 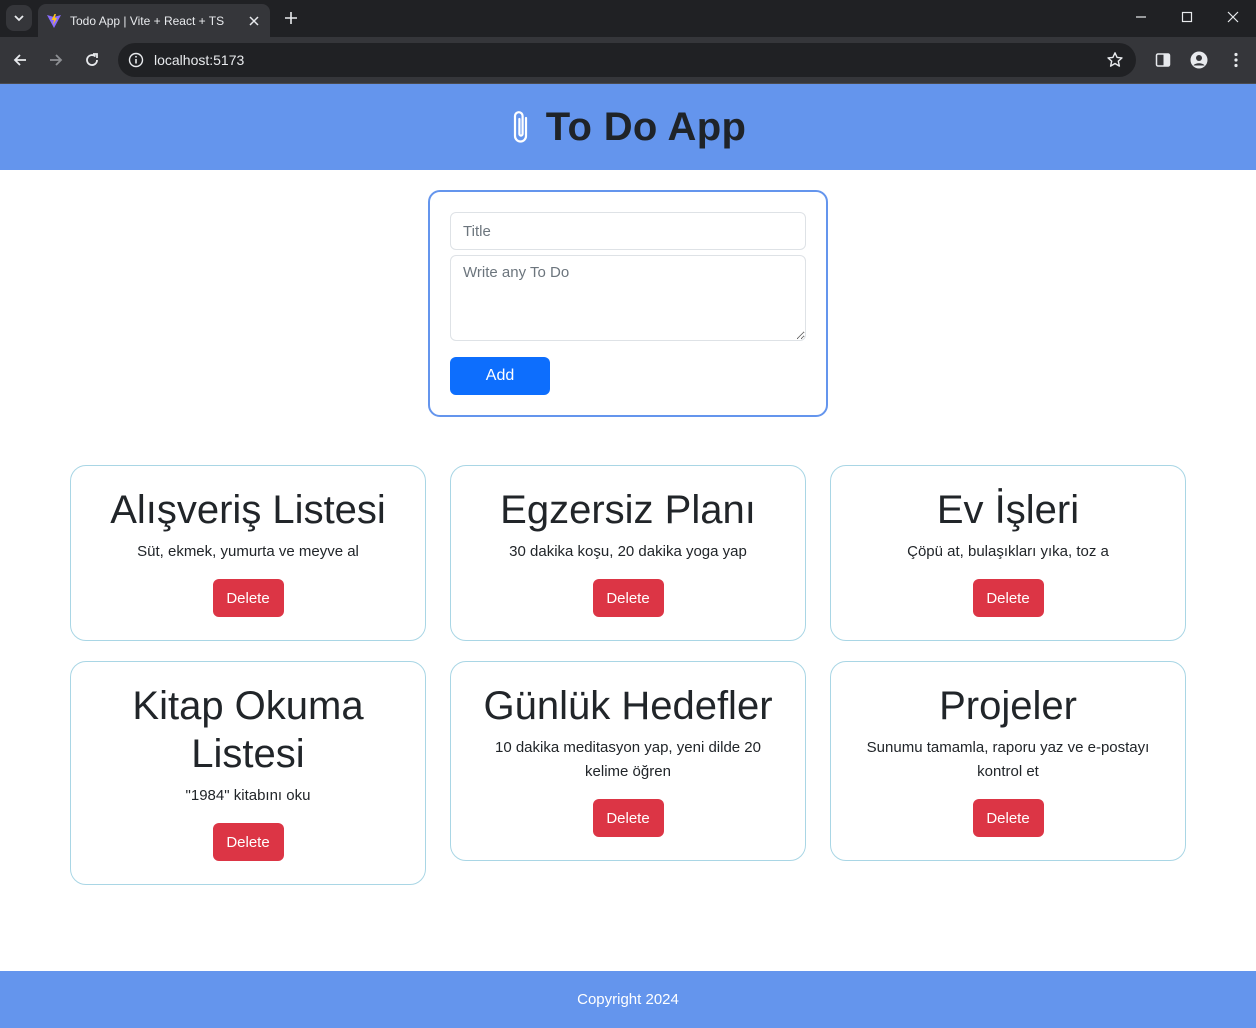 I want to click on paperclip-icon, so click(x=520, y=127).